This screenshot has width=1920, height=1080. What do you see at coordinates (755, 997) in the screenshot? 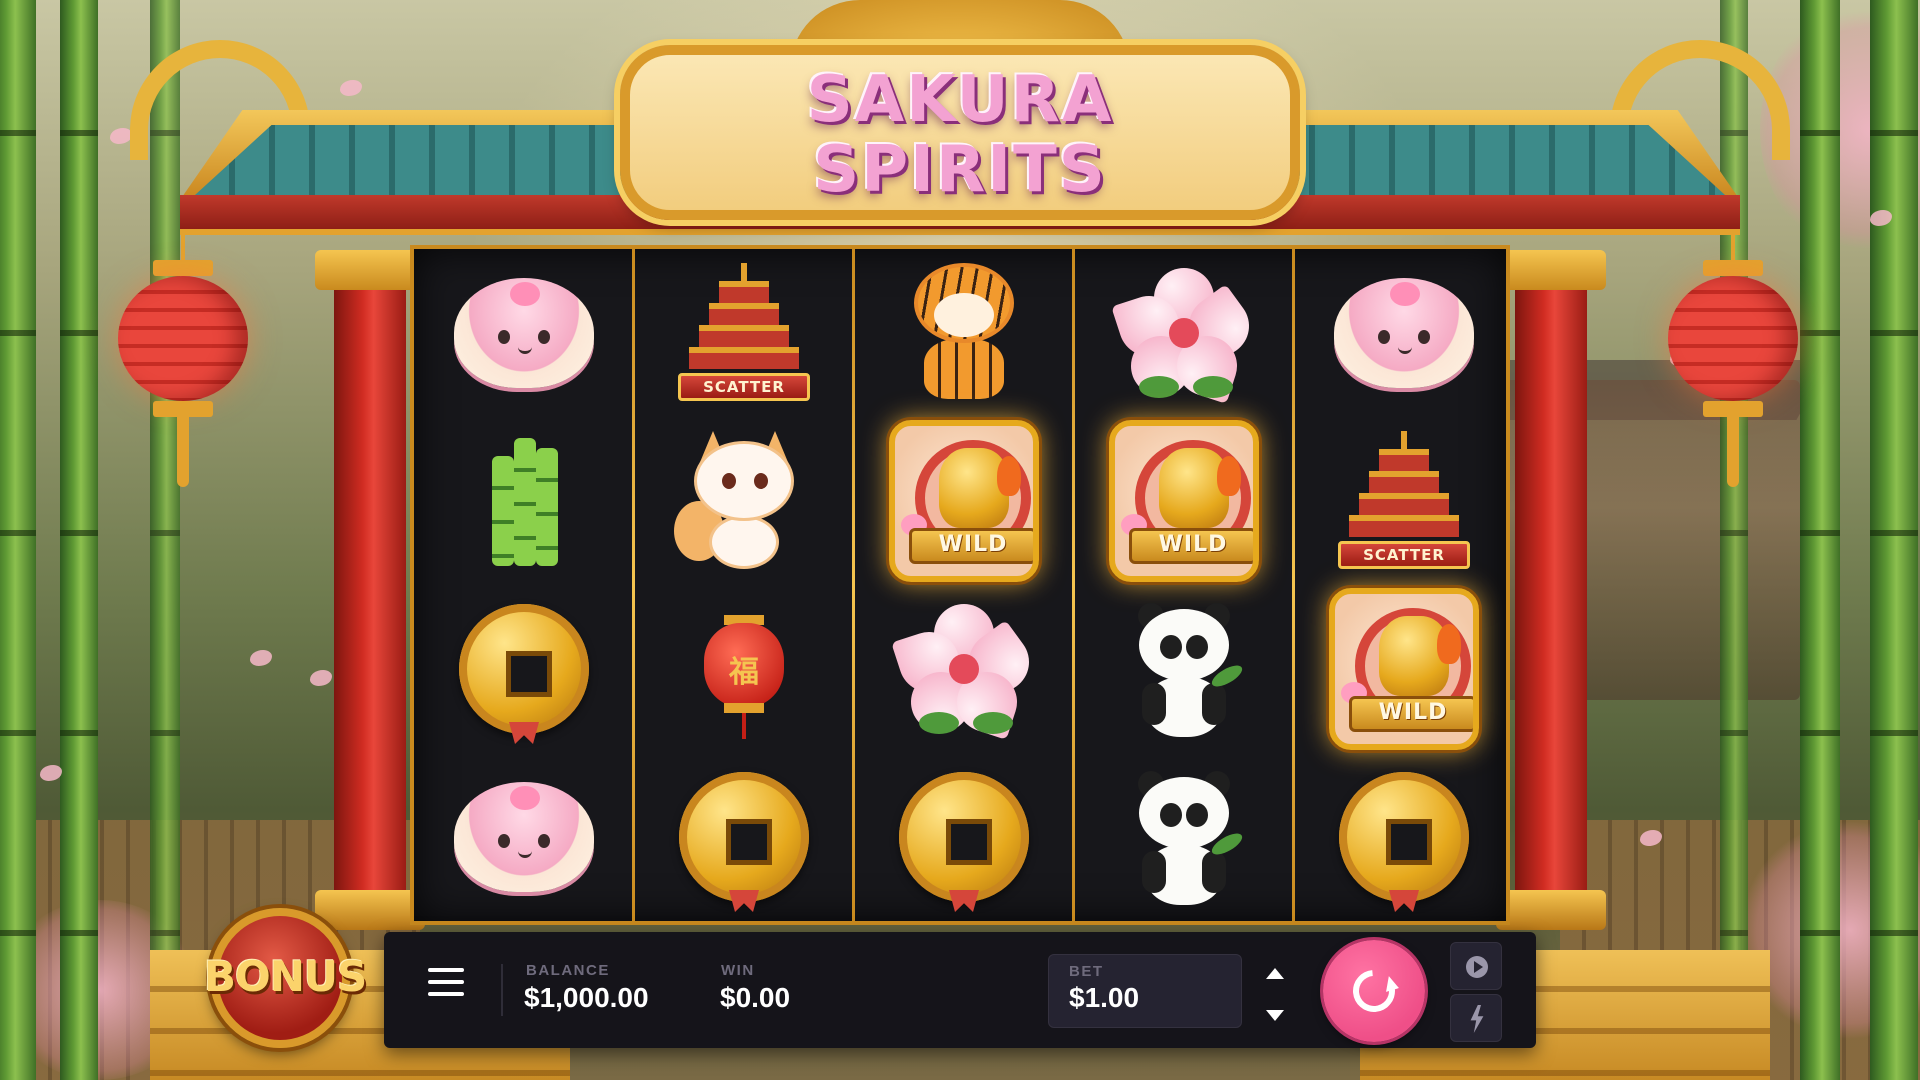
I see `win-value: $0.00` at bounding box center [755, 997].